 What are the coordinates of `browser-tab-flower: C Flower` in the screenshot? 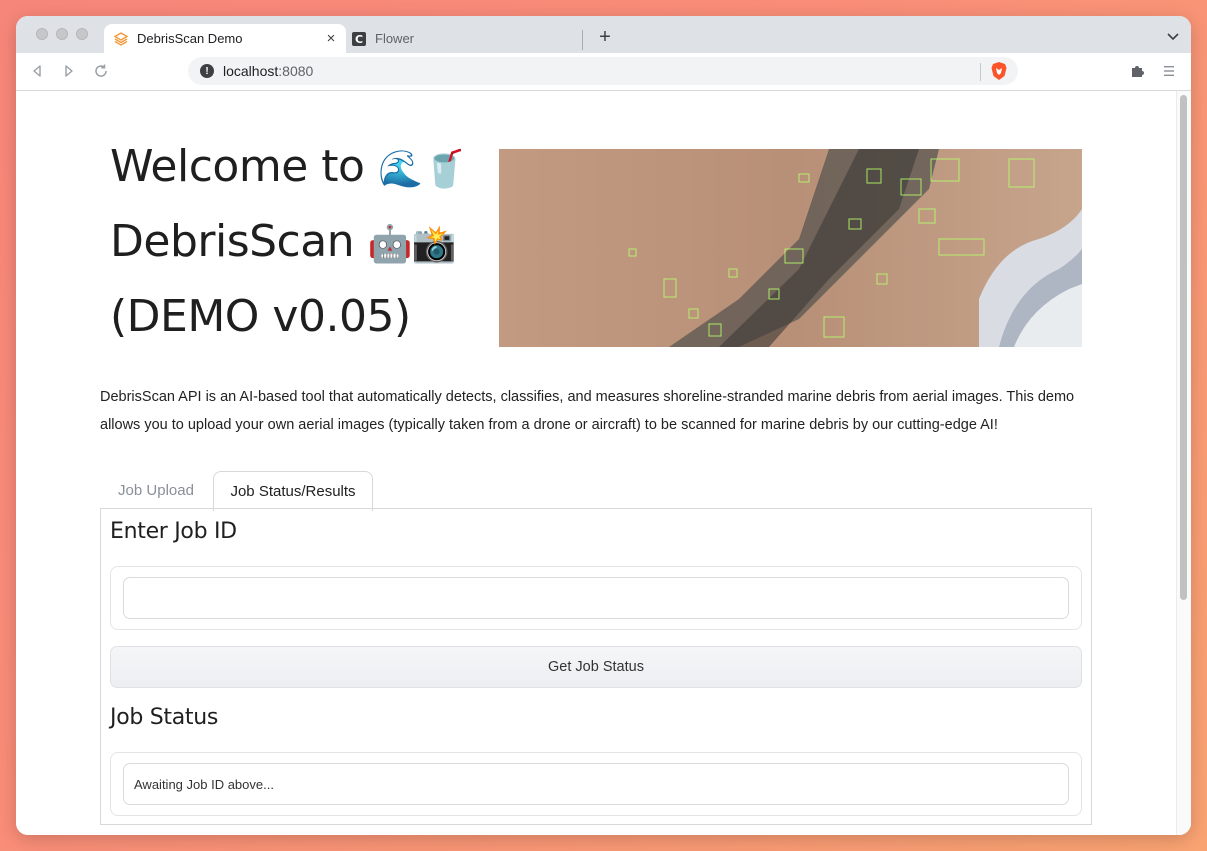 It's located at (464, 38).